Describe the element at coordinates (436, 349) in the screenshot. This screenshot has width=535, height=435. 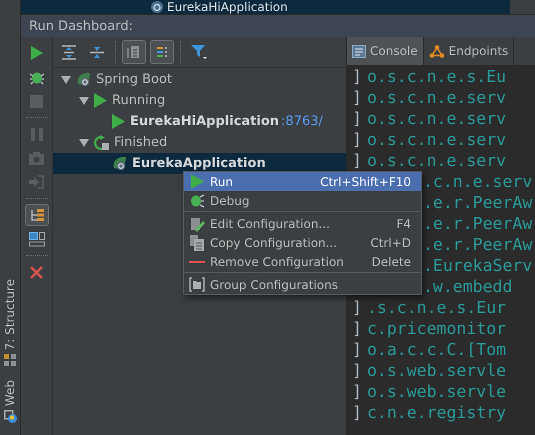
I see `log-line: o.a.c.c.C.[Tom` at that location.